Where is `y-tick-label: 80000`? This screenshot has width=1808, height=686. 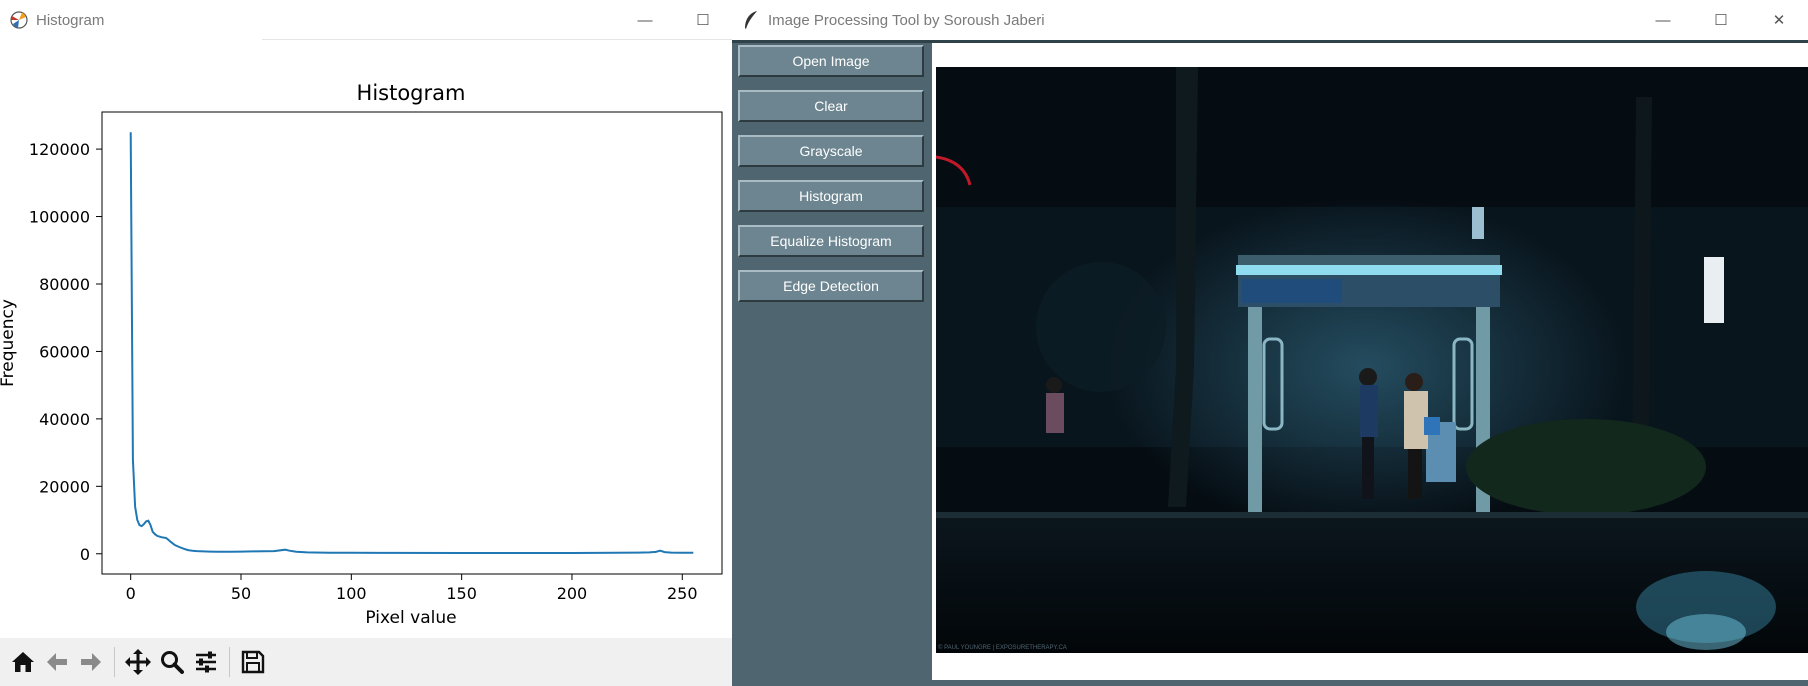
y-tick-label: 80000 is located at coordinates (64, 284).